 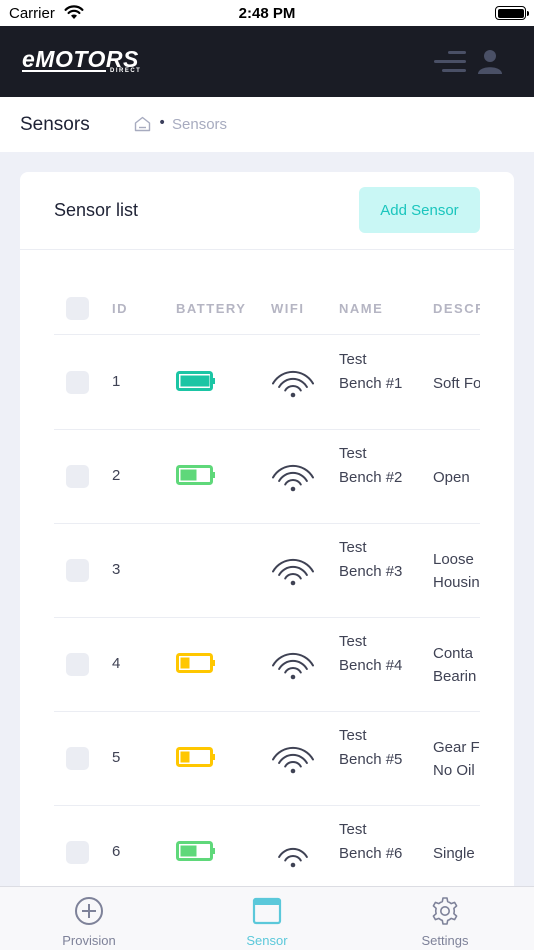 I want to click on menu-icon, so click(x=450, y=62).